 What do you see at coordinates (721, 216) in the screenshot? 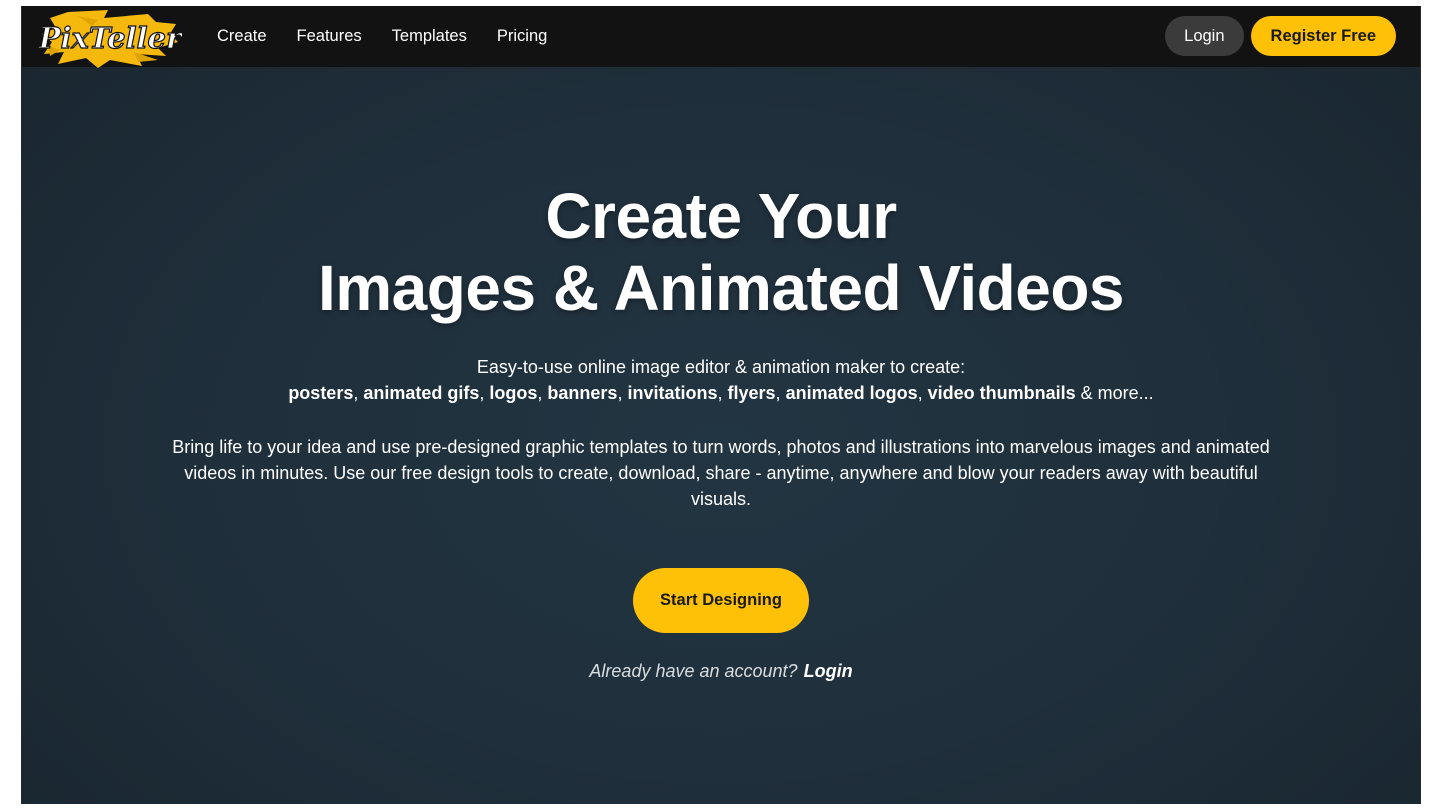
I see `hero-title-line1: Create Your` at bounding box center [721, 216].